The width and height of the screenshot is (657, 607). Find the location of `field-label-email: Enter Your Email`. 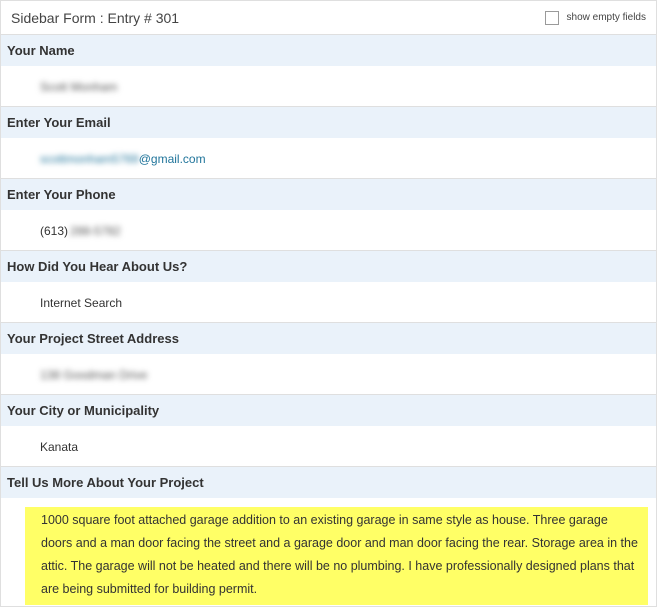

field-label-email: Enter Your Email is located at coordinates (328, 123).